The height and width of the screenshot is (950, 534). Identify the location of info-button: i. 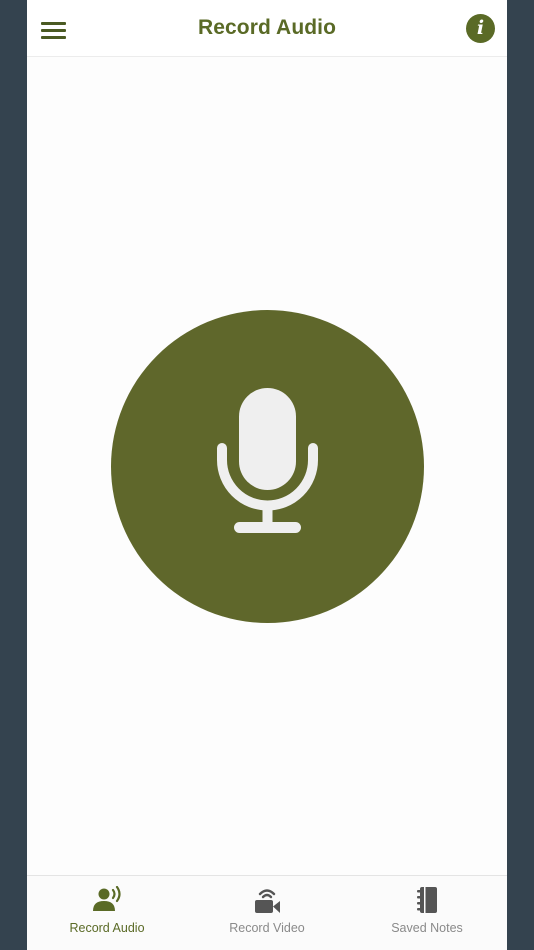
(480, 28).